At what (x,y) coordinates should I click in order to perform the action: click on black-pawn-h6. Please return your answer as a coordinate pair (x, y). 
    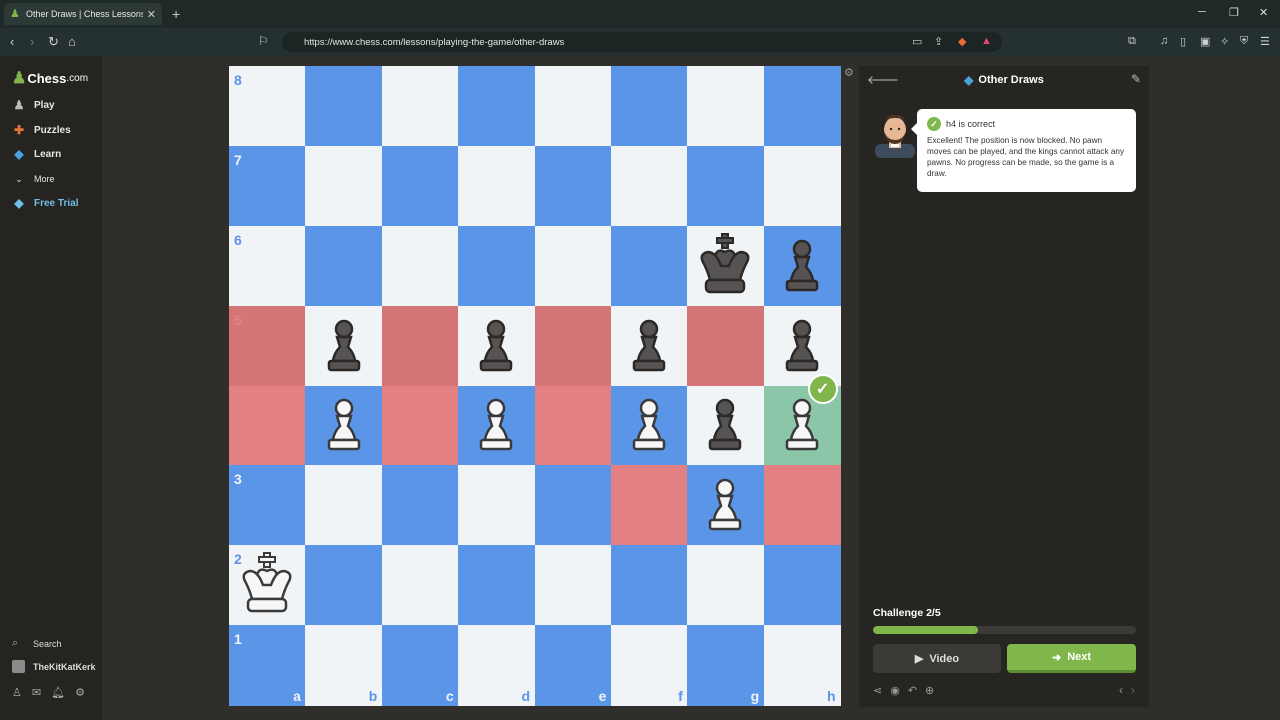
    Looking at the image, I should click on (802, 266).